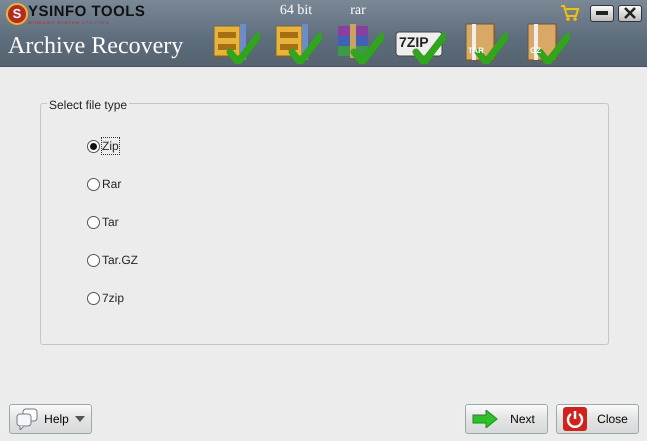 This screenshot has height=441, width=647. What do you see at coordinates (575, 419) in the screenshot?
I see `power-icon` at bounding box center [575, 419].